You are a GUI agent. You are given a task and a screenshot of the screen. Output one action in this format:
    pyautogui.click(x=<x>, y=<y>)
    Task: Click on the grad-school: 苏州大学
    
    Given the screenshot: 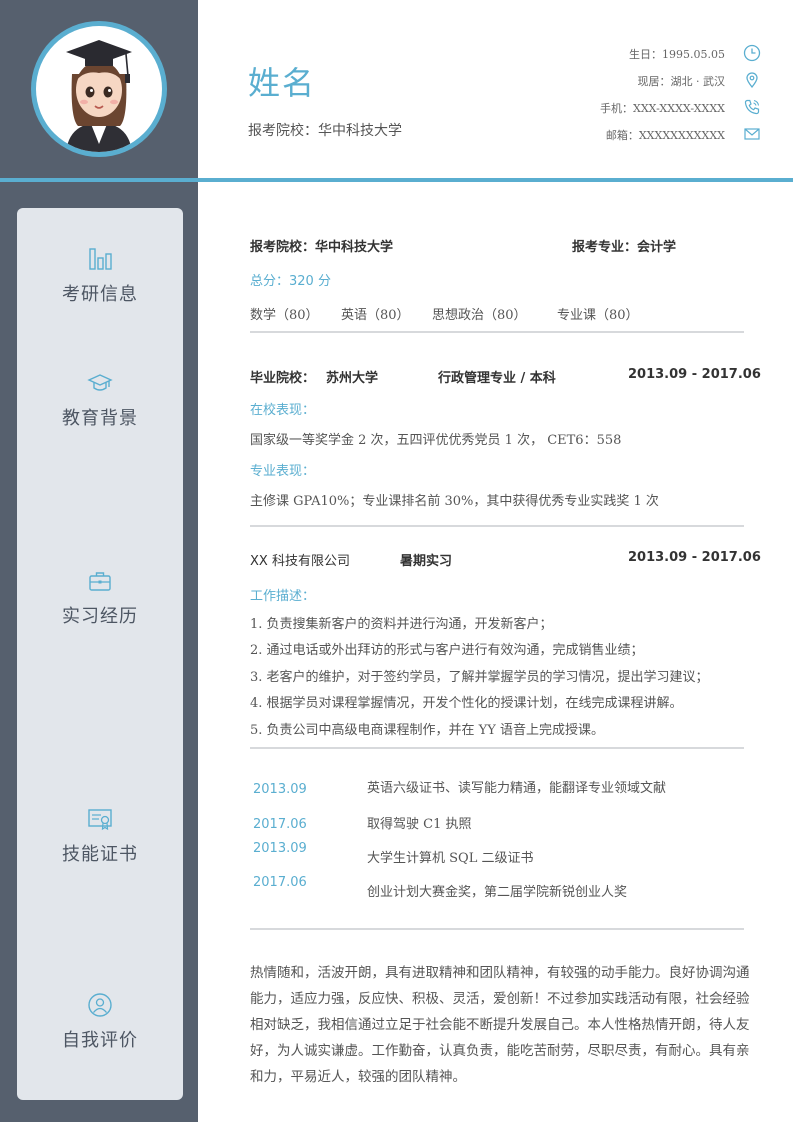 What is the action you would take?
    pyautogui.click(x=352, y=378)
    